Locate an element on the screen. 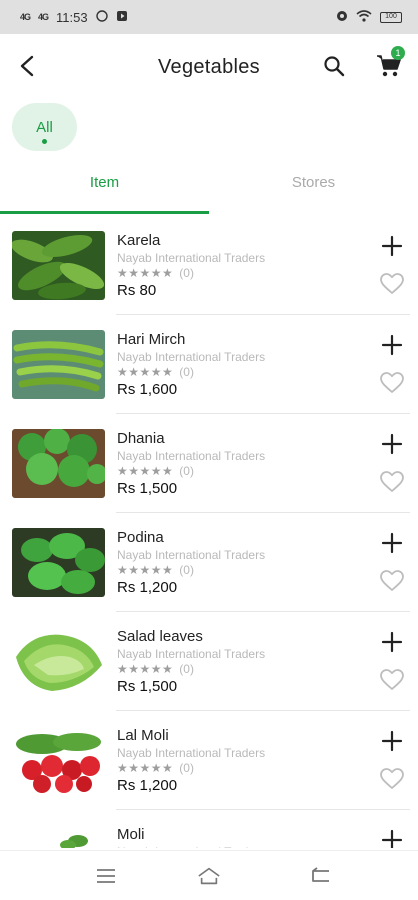 Image resolution: width=418 pixels, height=900 pixels. cart-button: 1 is located at coordinates (389, 64).